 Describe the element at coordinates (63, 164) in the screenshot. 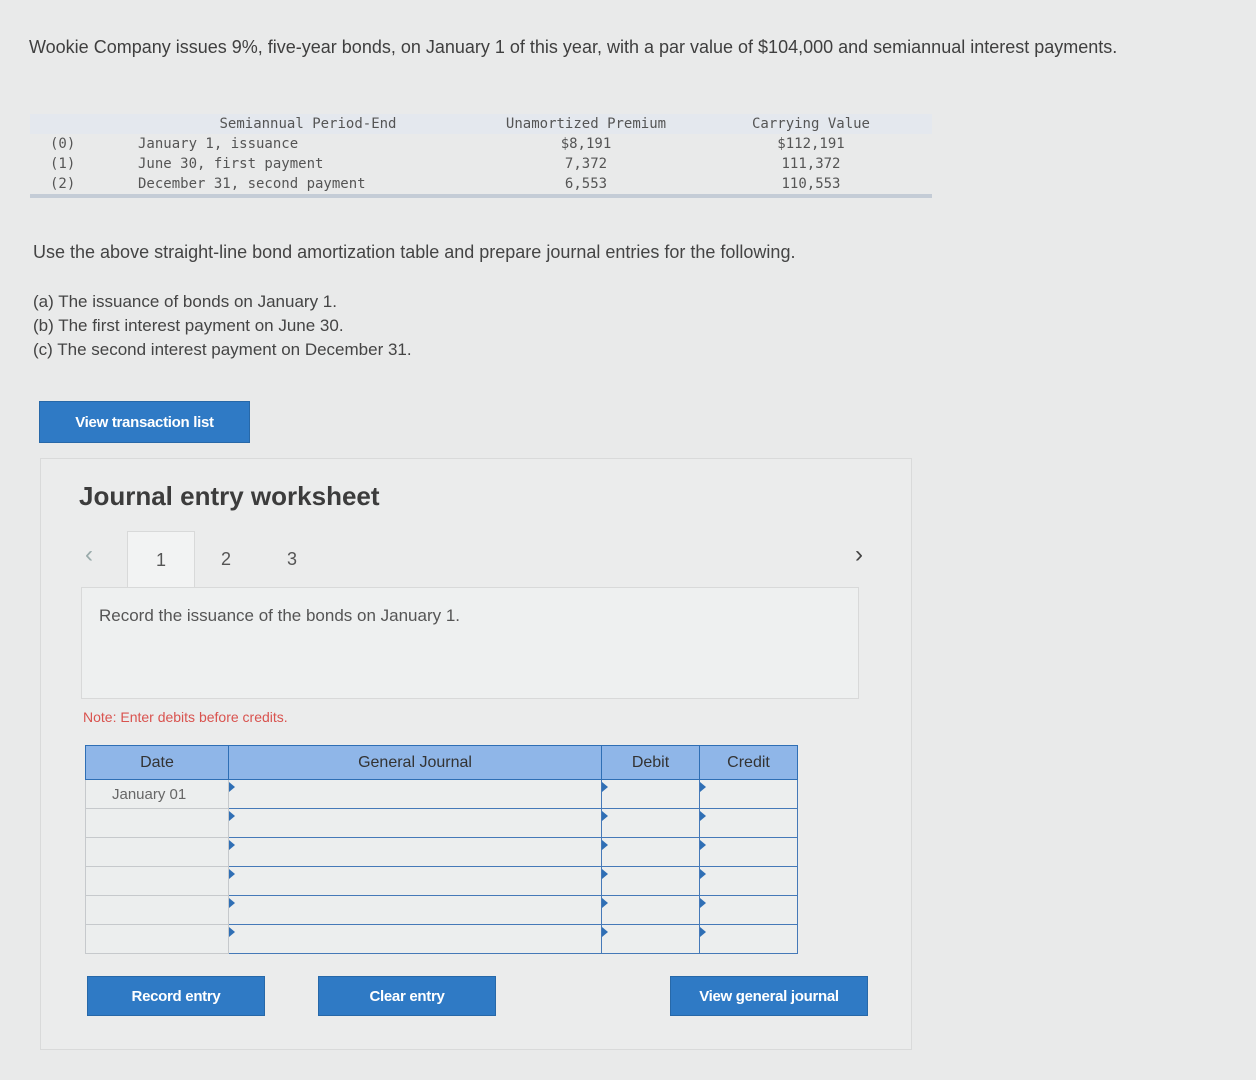

I see `row-index: (1)` at that location.